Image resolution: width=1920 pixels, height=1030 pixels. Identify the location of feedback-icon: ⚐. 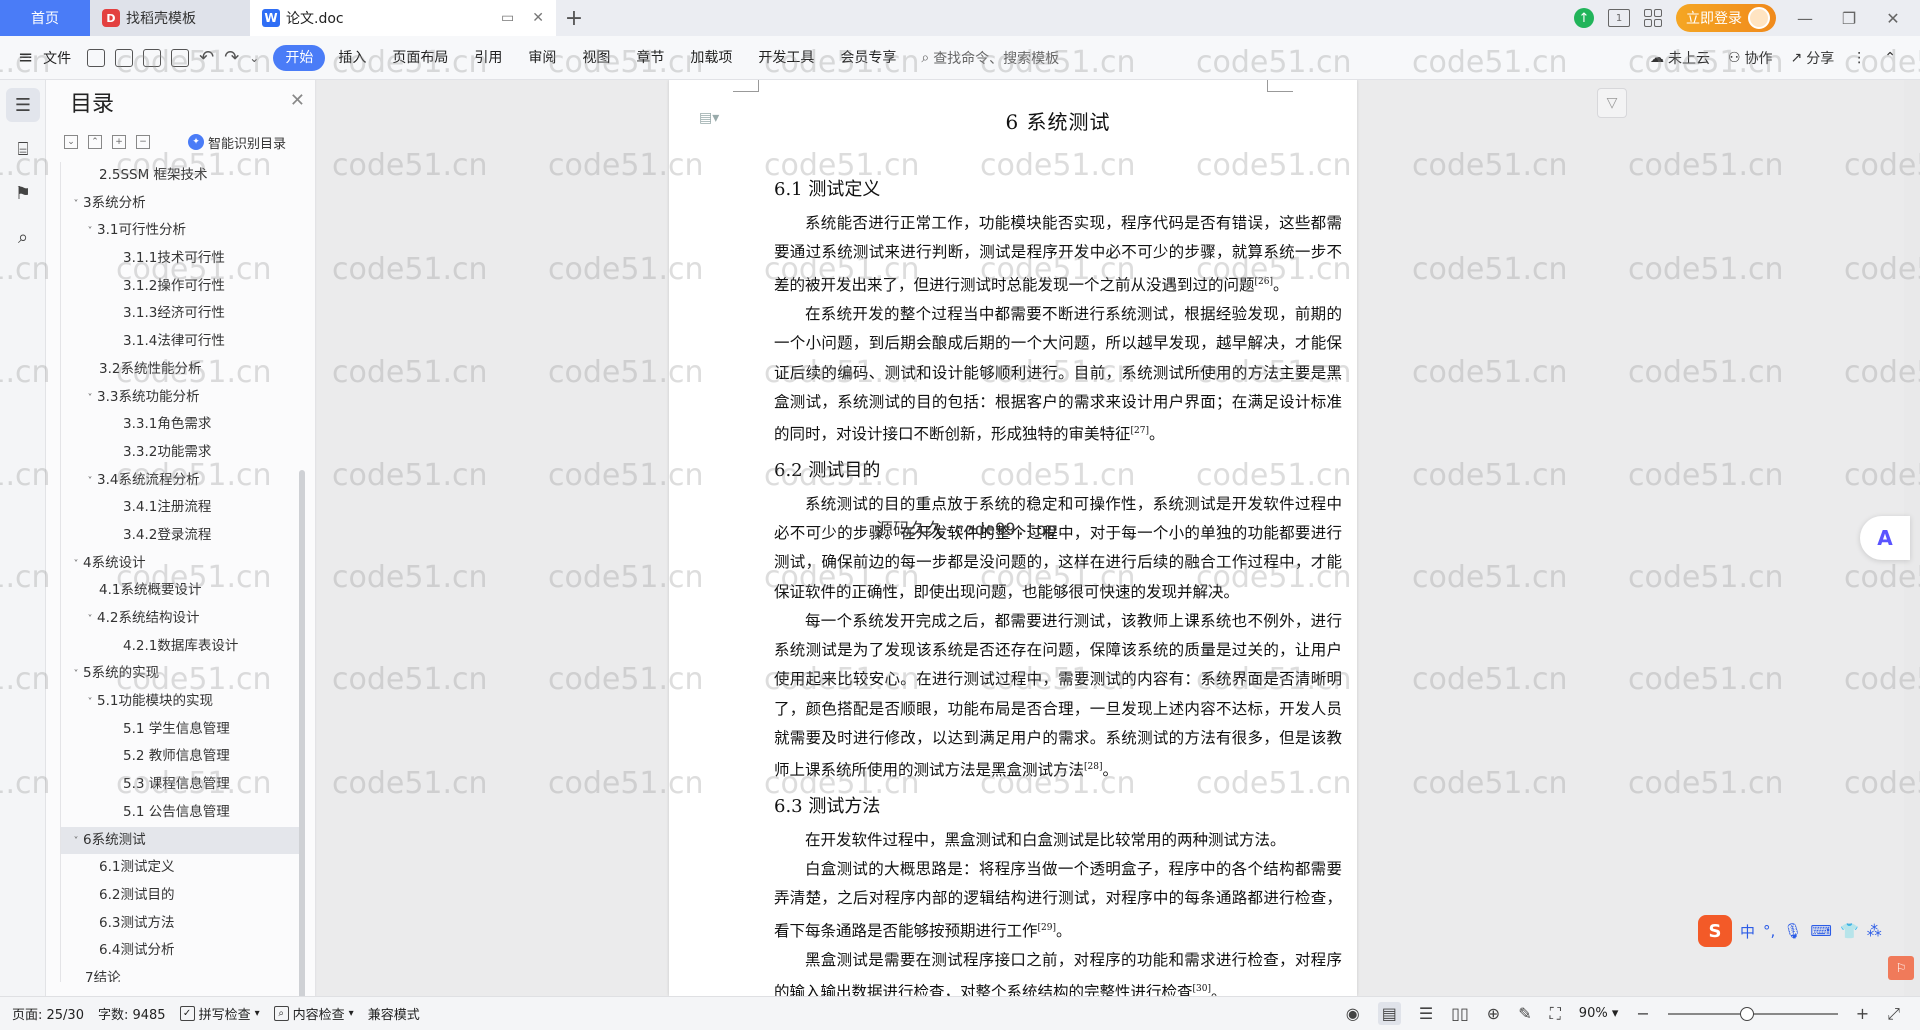
(1901, 968).